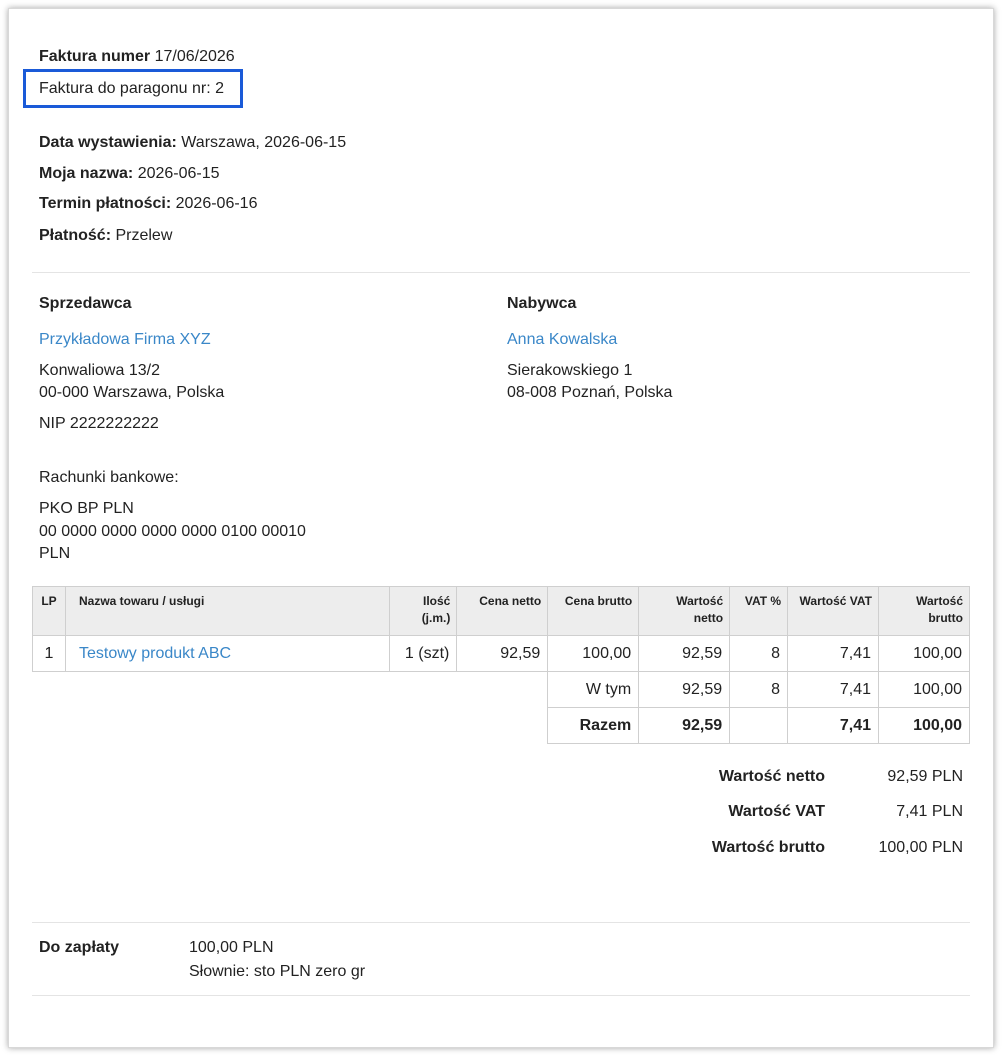  What do you see at coordinates (924, 611) in the screenshot?
I see `col-gross-value: Wartość brutto` at bounding box center [924, 611].